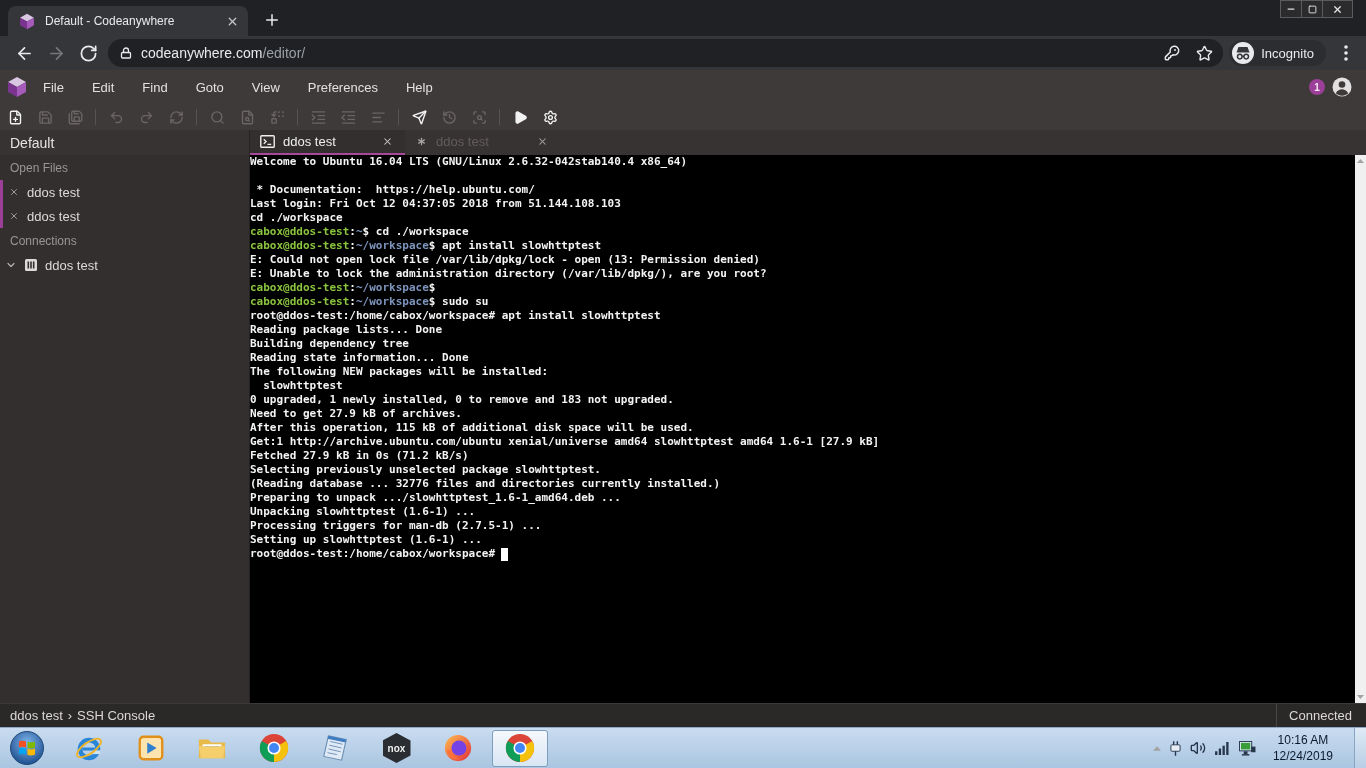 The image size is (1366, 768). What do you see at coordinates (1302, 756) in the screenshot?
I see `clock-date: 12/24/2019` at bounding box center [1302, 756].